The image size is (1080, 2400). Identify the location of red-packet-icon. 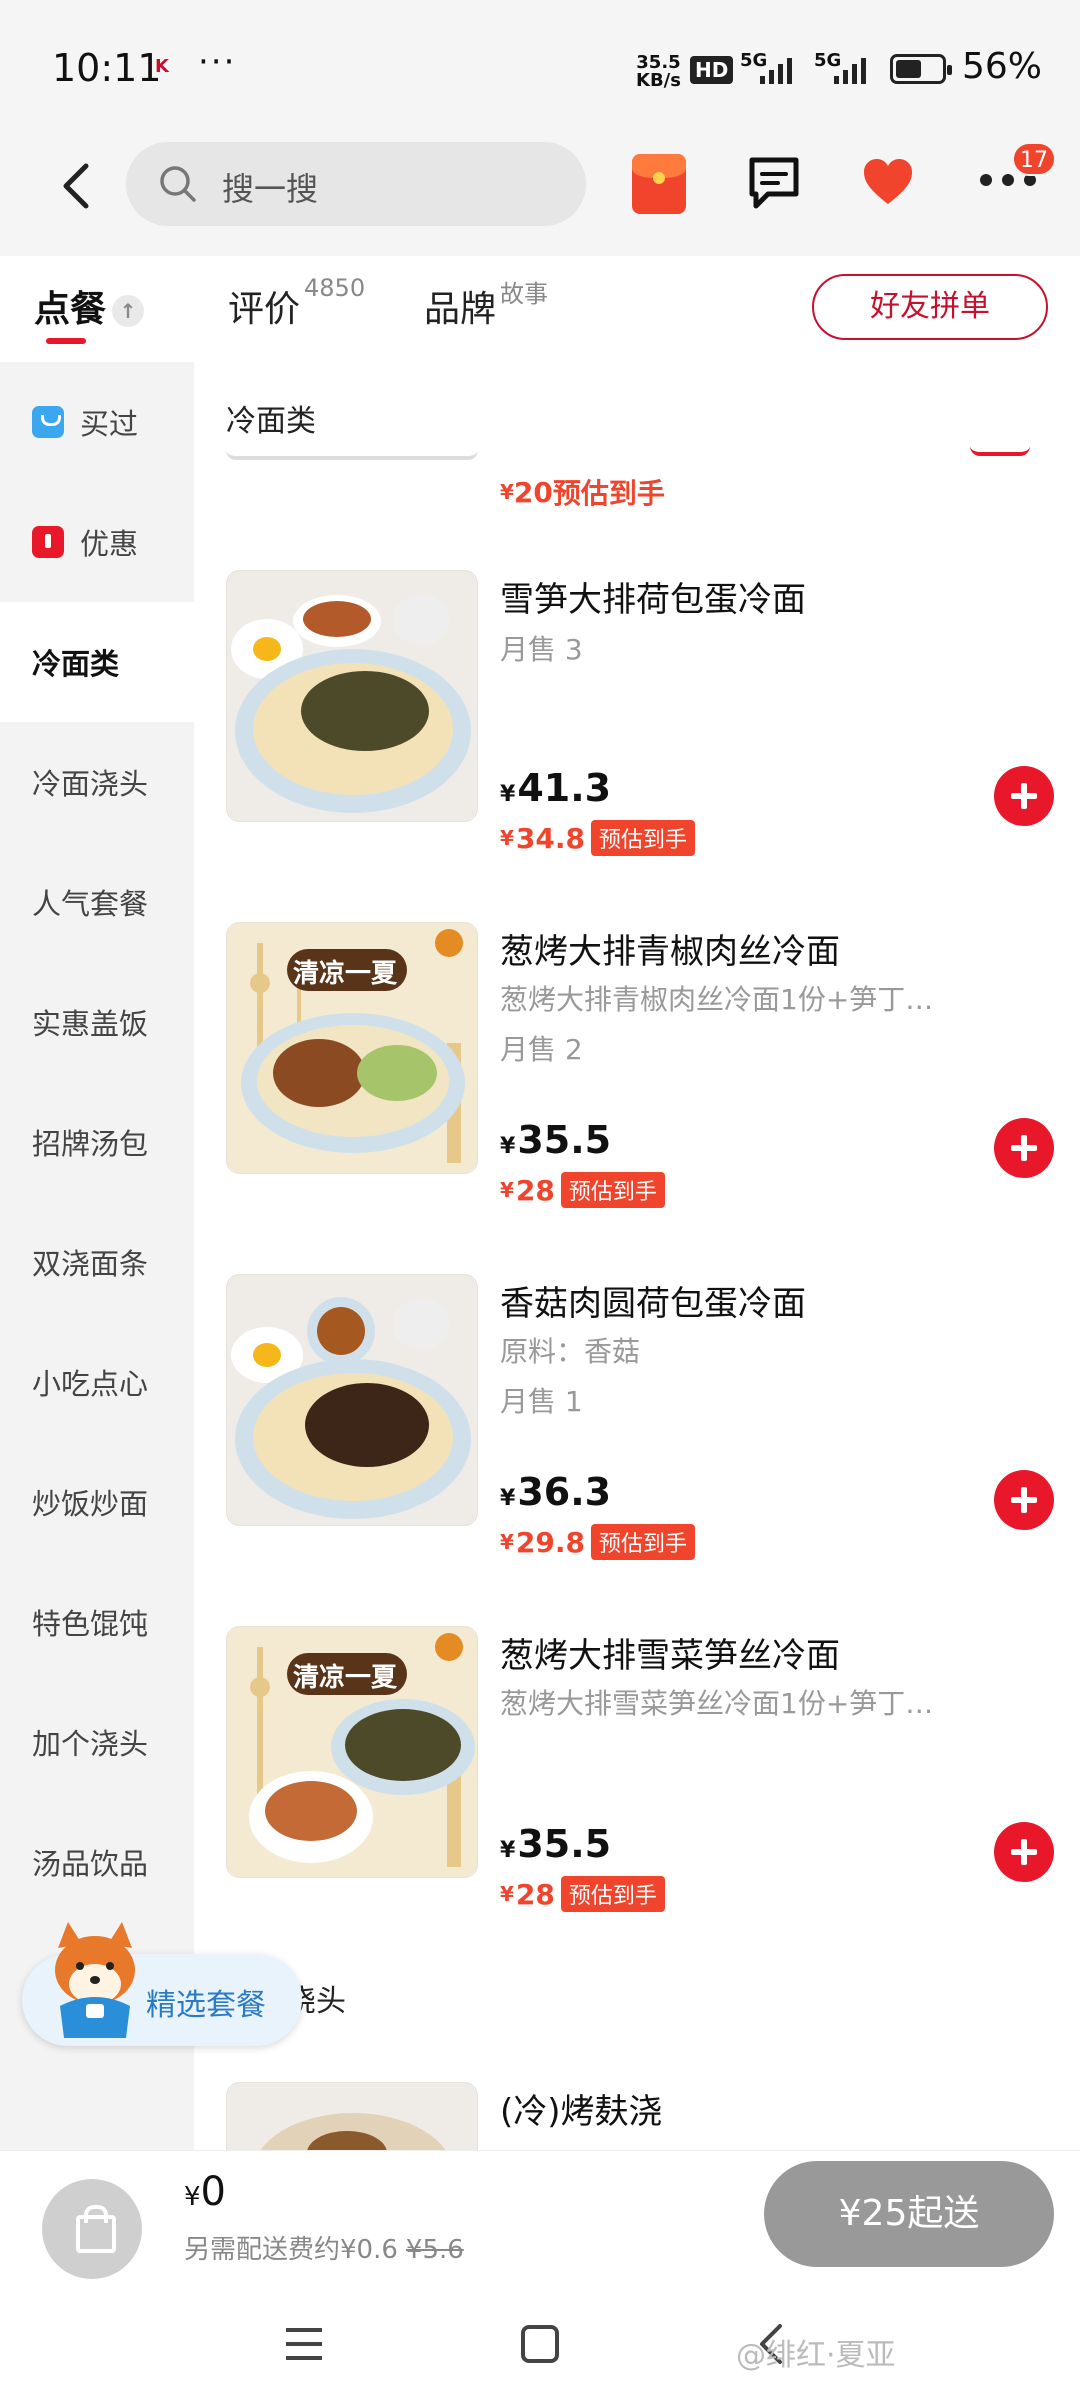
(659, 184).